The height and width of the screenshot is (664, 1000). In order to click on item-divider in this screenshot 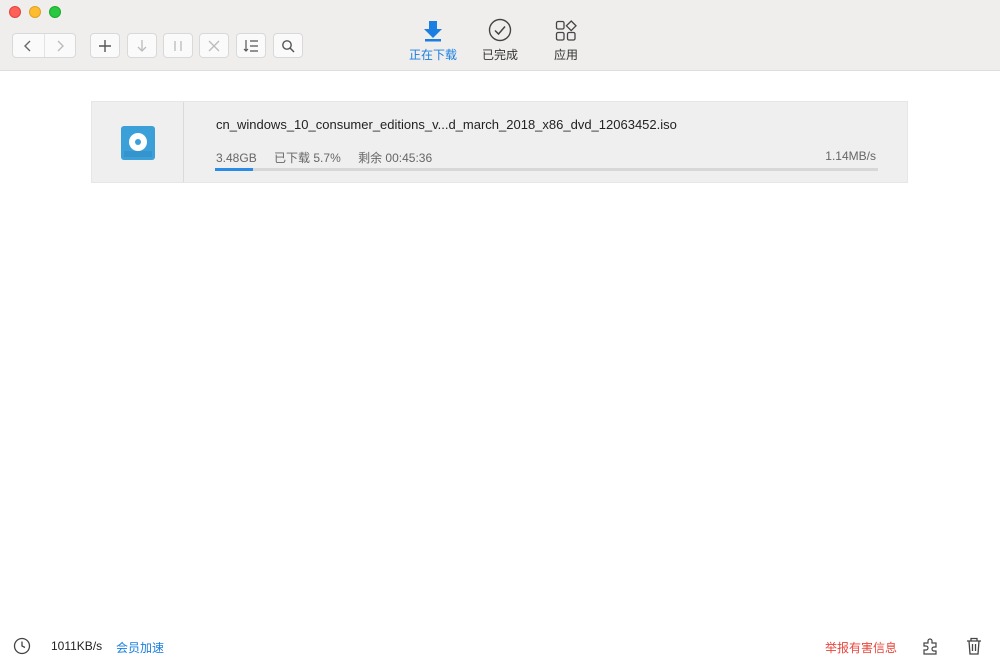, I will do `click(183, 142)`.